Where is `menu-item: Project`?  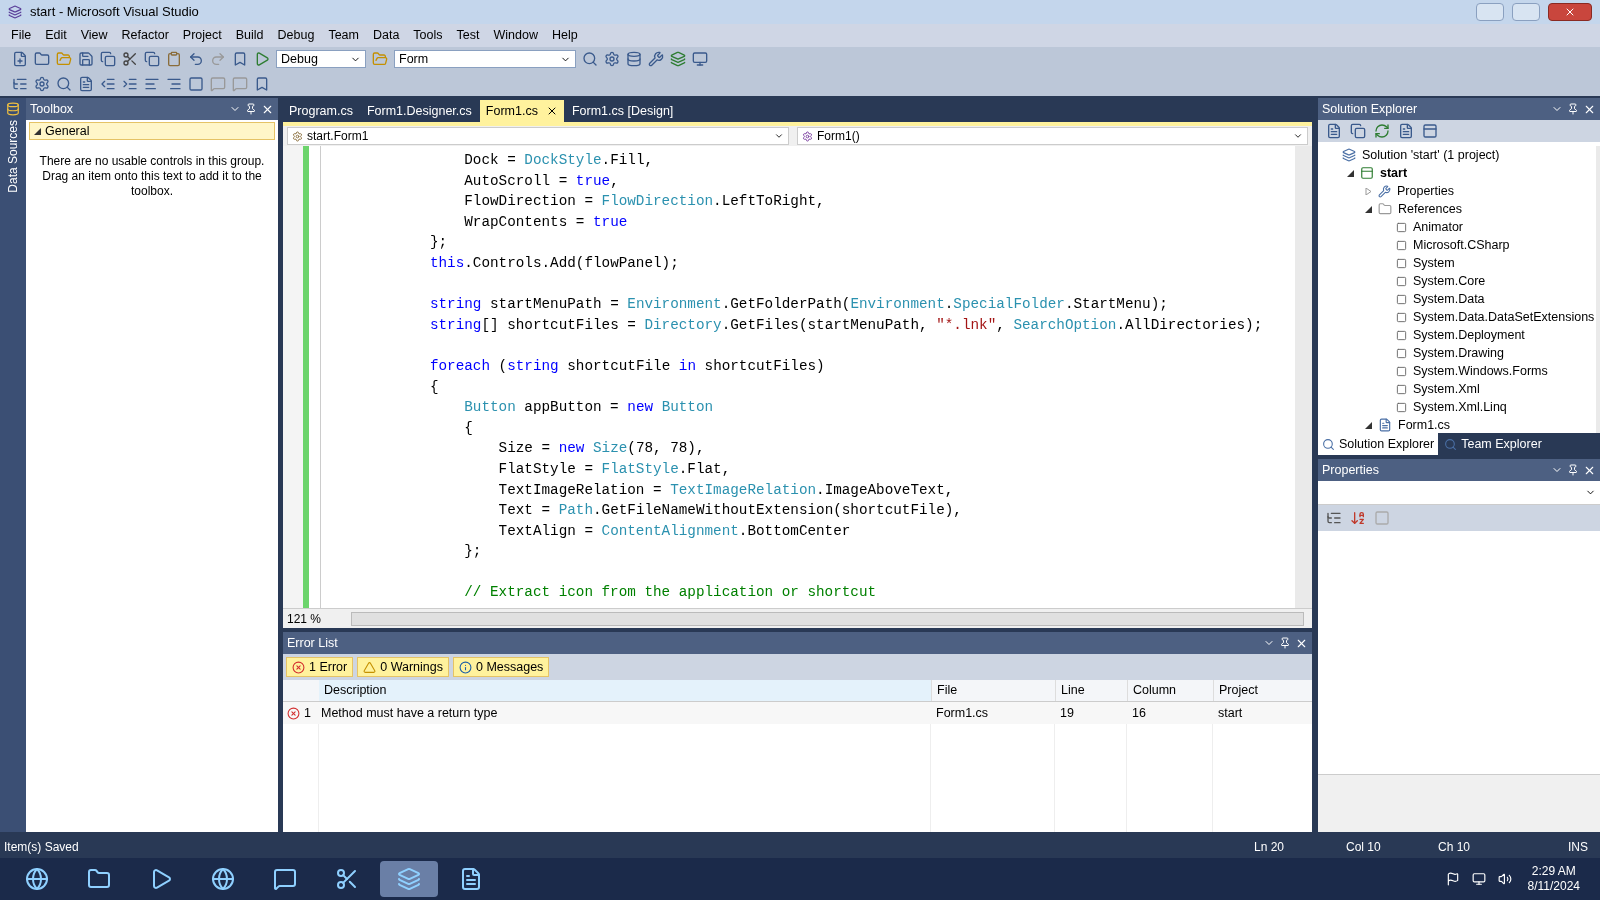 menu-item: Project is located at coordinates (202, 35).